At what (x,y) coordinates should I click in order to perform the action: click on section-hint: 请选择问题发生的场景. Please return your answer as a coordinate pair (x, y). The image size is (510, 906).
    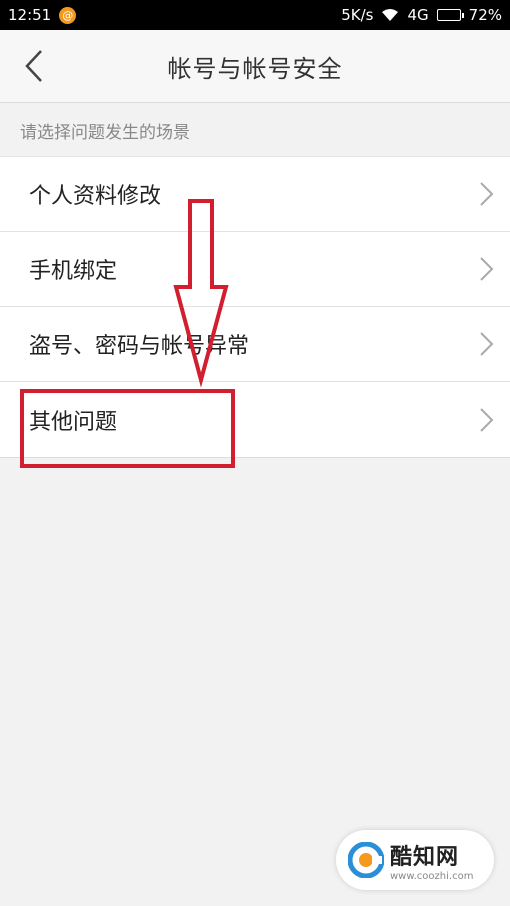
    Looking at the image, I should click on (105, 132).